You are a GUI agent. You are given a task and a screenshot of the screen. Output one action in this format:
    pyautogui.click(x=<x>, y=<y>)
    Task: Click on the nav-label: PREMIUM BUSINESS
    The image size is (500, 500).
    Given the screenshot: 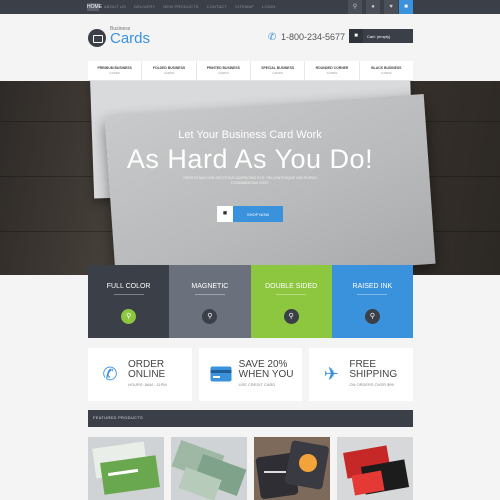 What is the action you would take?
    pyautogui.click(x=114, y=68)
    